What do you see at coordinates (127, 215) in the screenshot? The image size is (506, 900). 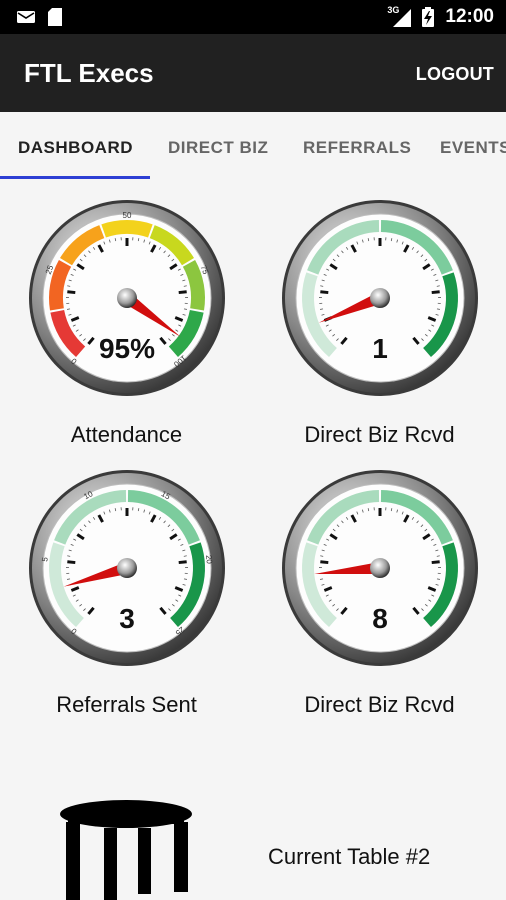 I see `gauge-tick-label: 50` at bounding box center [127, 215].